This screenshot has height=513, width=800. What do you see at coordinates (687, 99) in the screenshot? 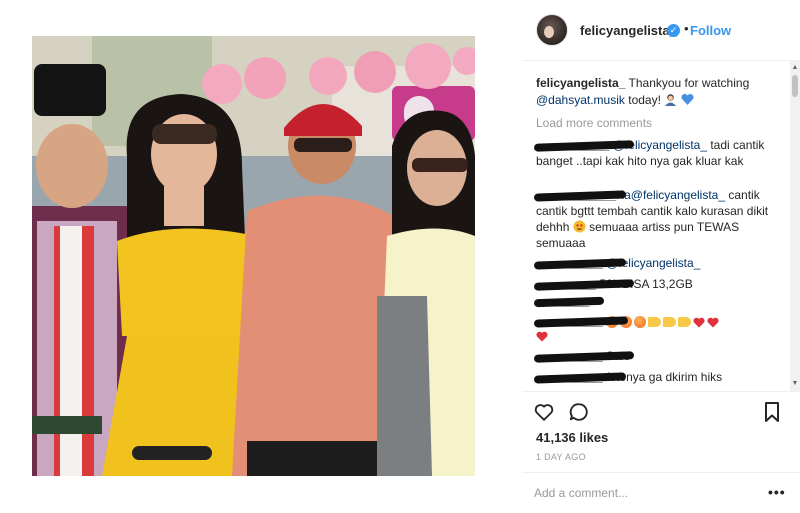
I see `blue-heart-icon` at bounding box center [687, 99].